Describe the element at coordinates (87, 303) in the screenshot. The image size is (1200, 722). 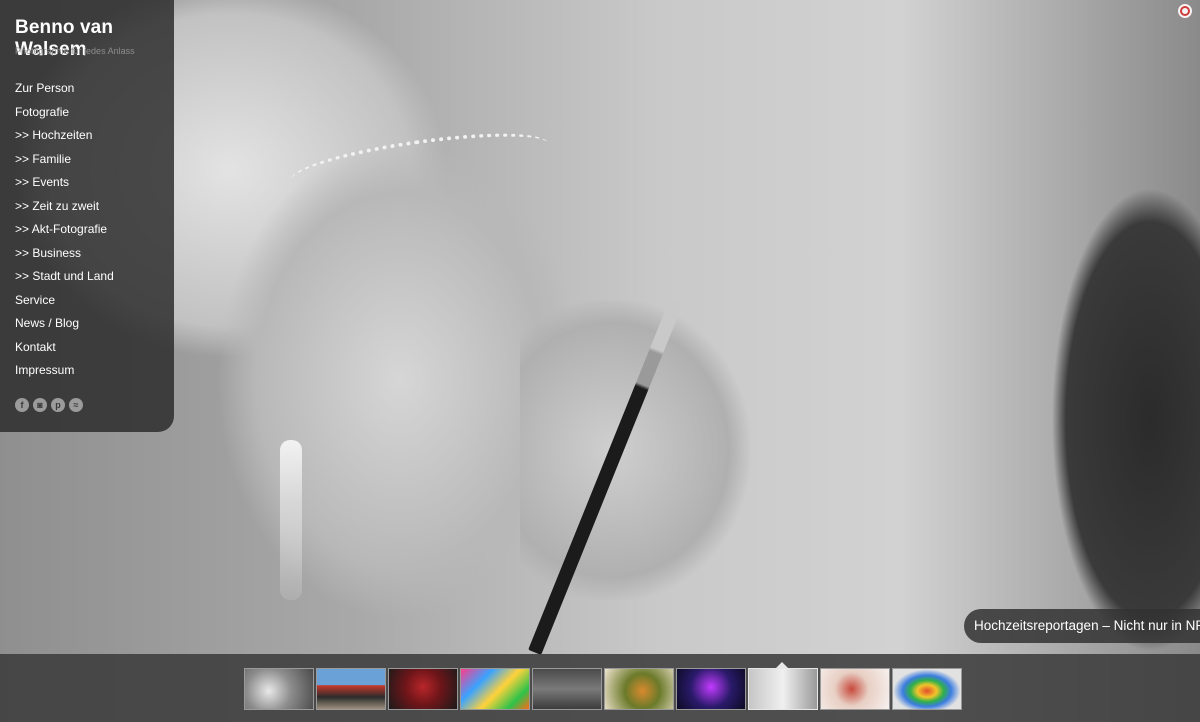
I see `nav-item-service: Service` at that location.